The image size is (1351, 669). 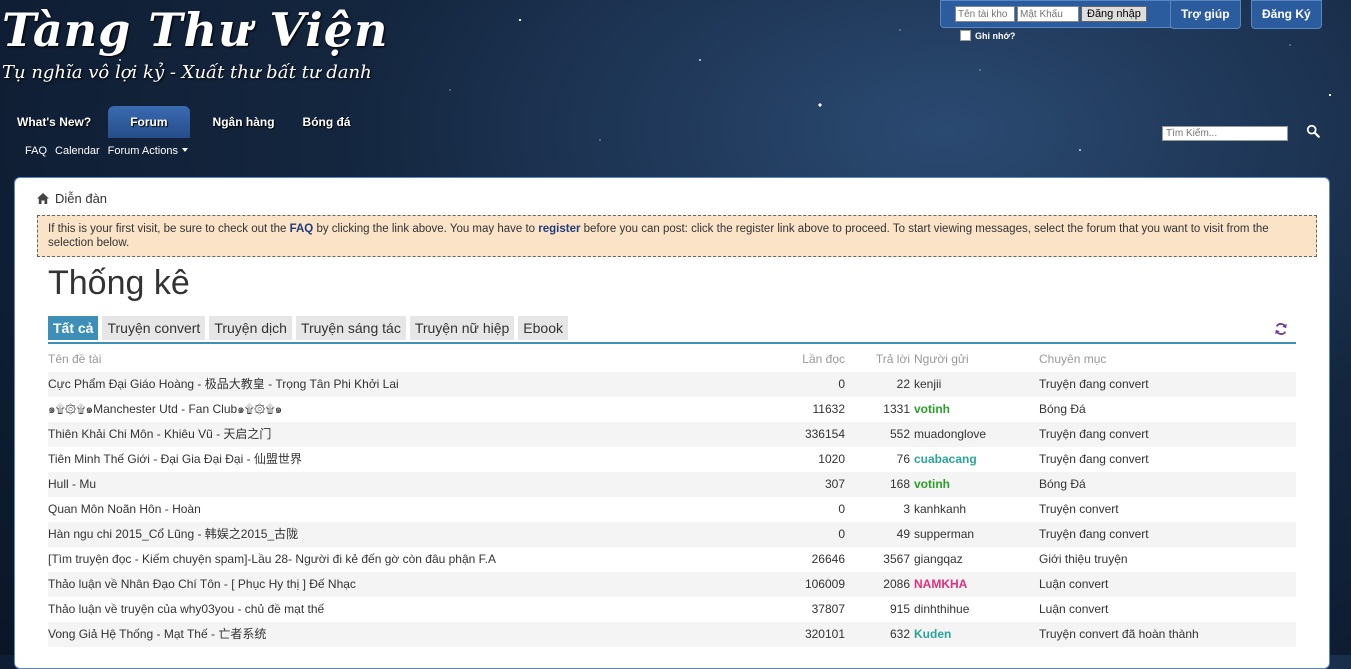 What do you see at coordinates (1205, 14) in the screenshot?
I see `help-button: Trợ giúp` at bounding box center [1205, 14].